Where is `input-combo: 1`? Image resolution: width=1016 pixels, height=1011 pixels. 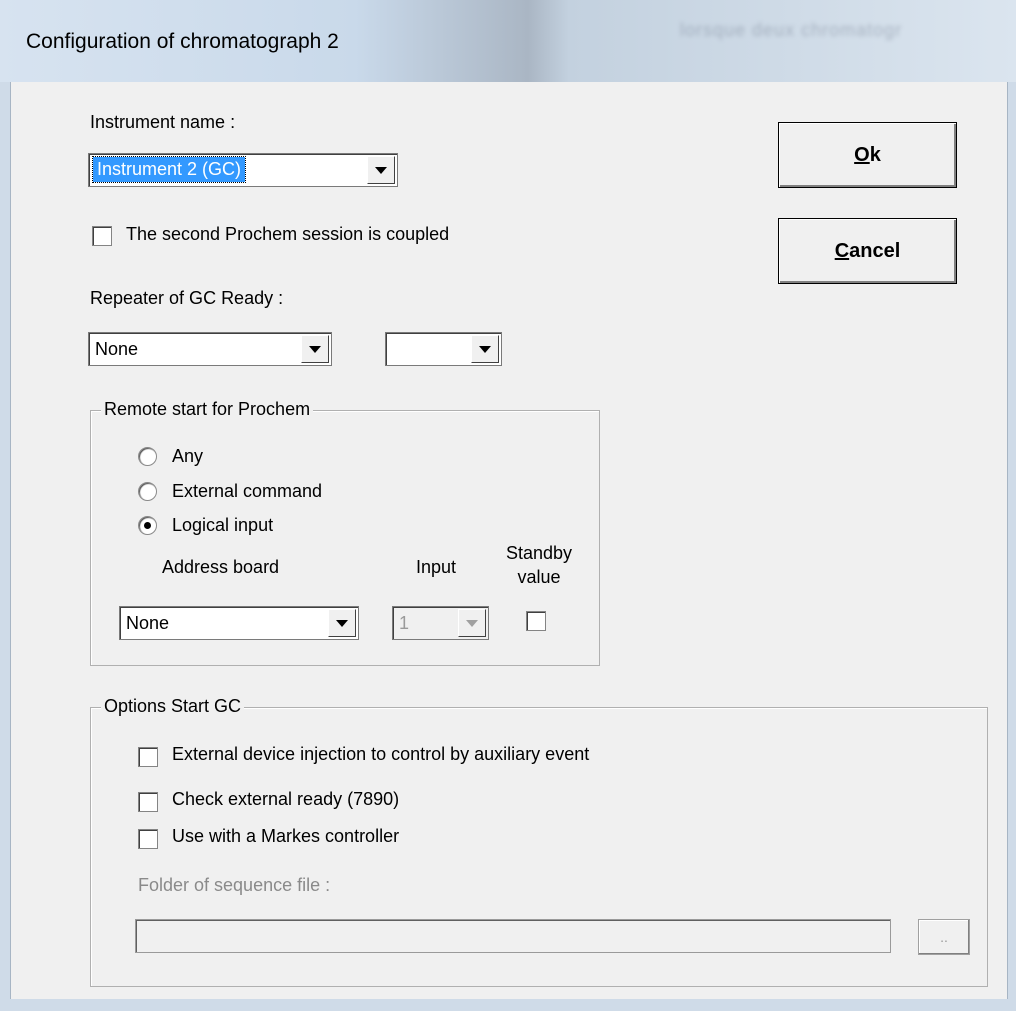 input-combo: 1 is located at coordinates (440, 623).